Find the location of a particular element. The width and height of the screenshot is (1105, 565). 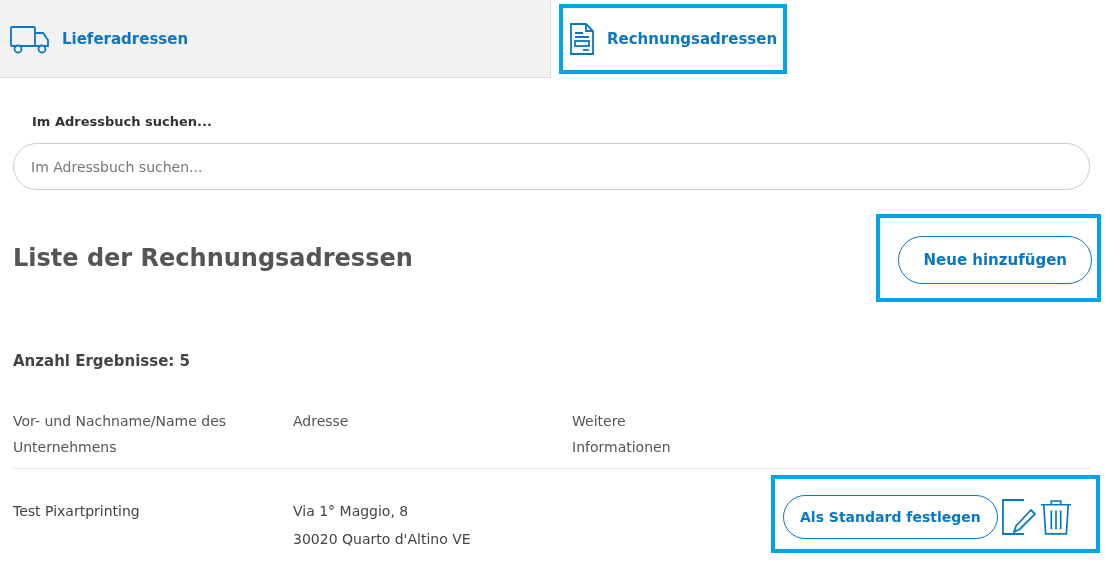

column-header: Adresse is located at coordinates (321, 421).